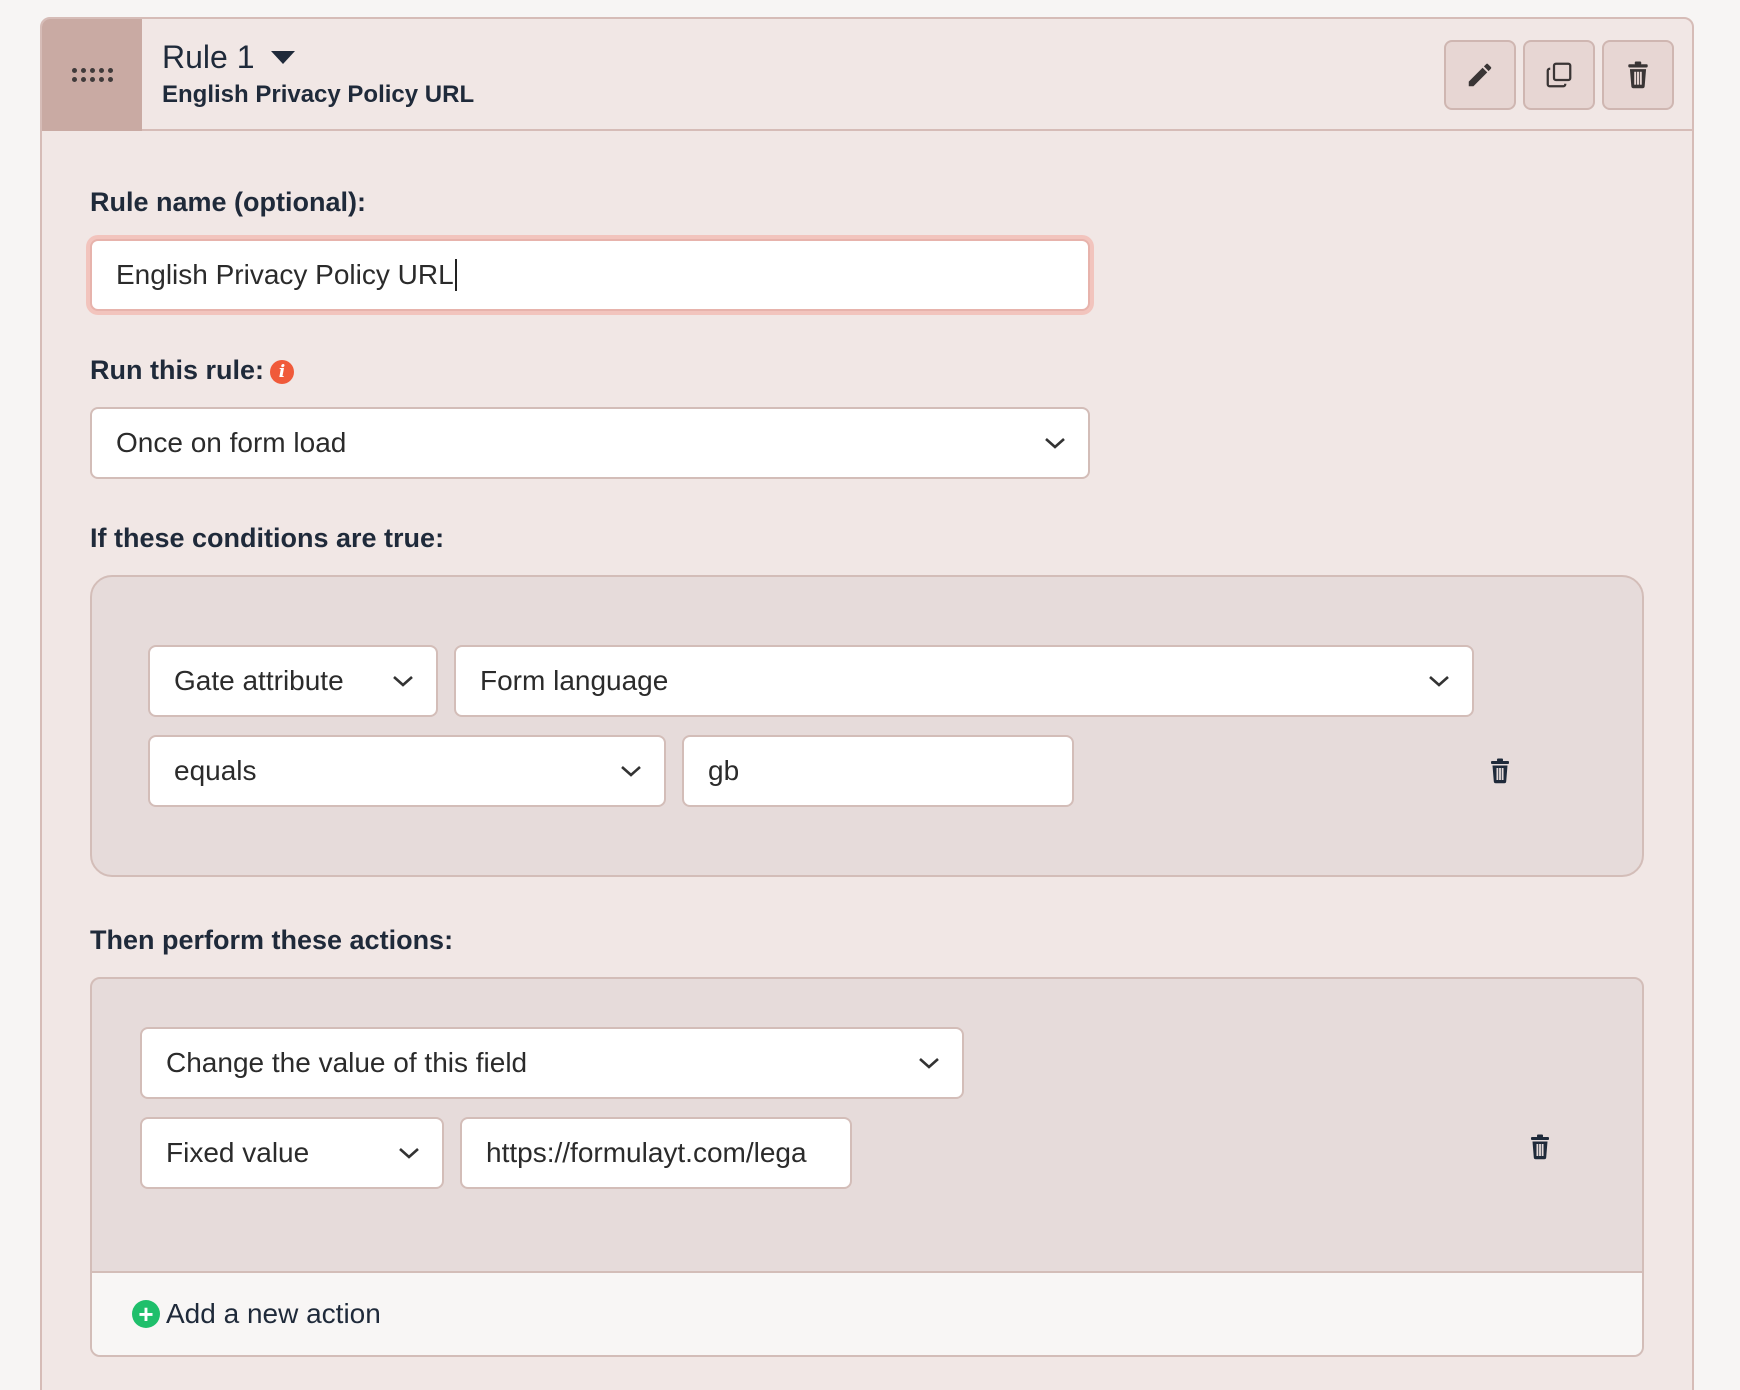  I want to click on condition-operator-select: equals, so click(407, 771).